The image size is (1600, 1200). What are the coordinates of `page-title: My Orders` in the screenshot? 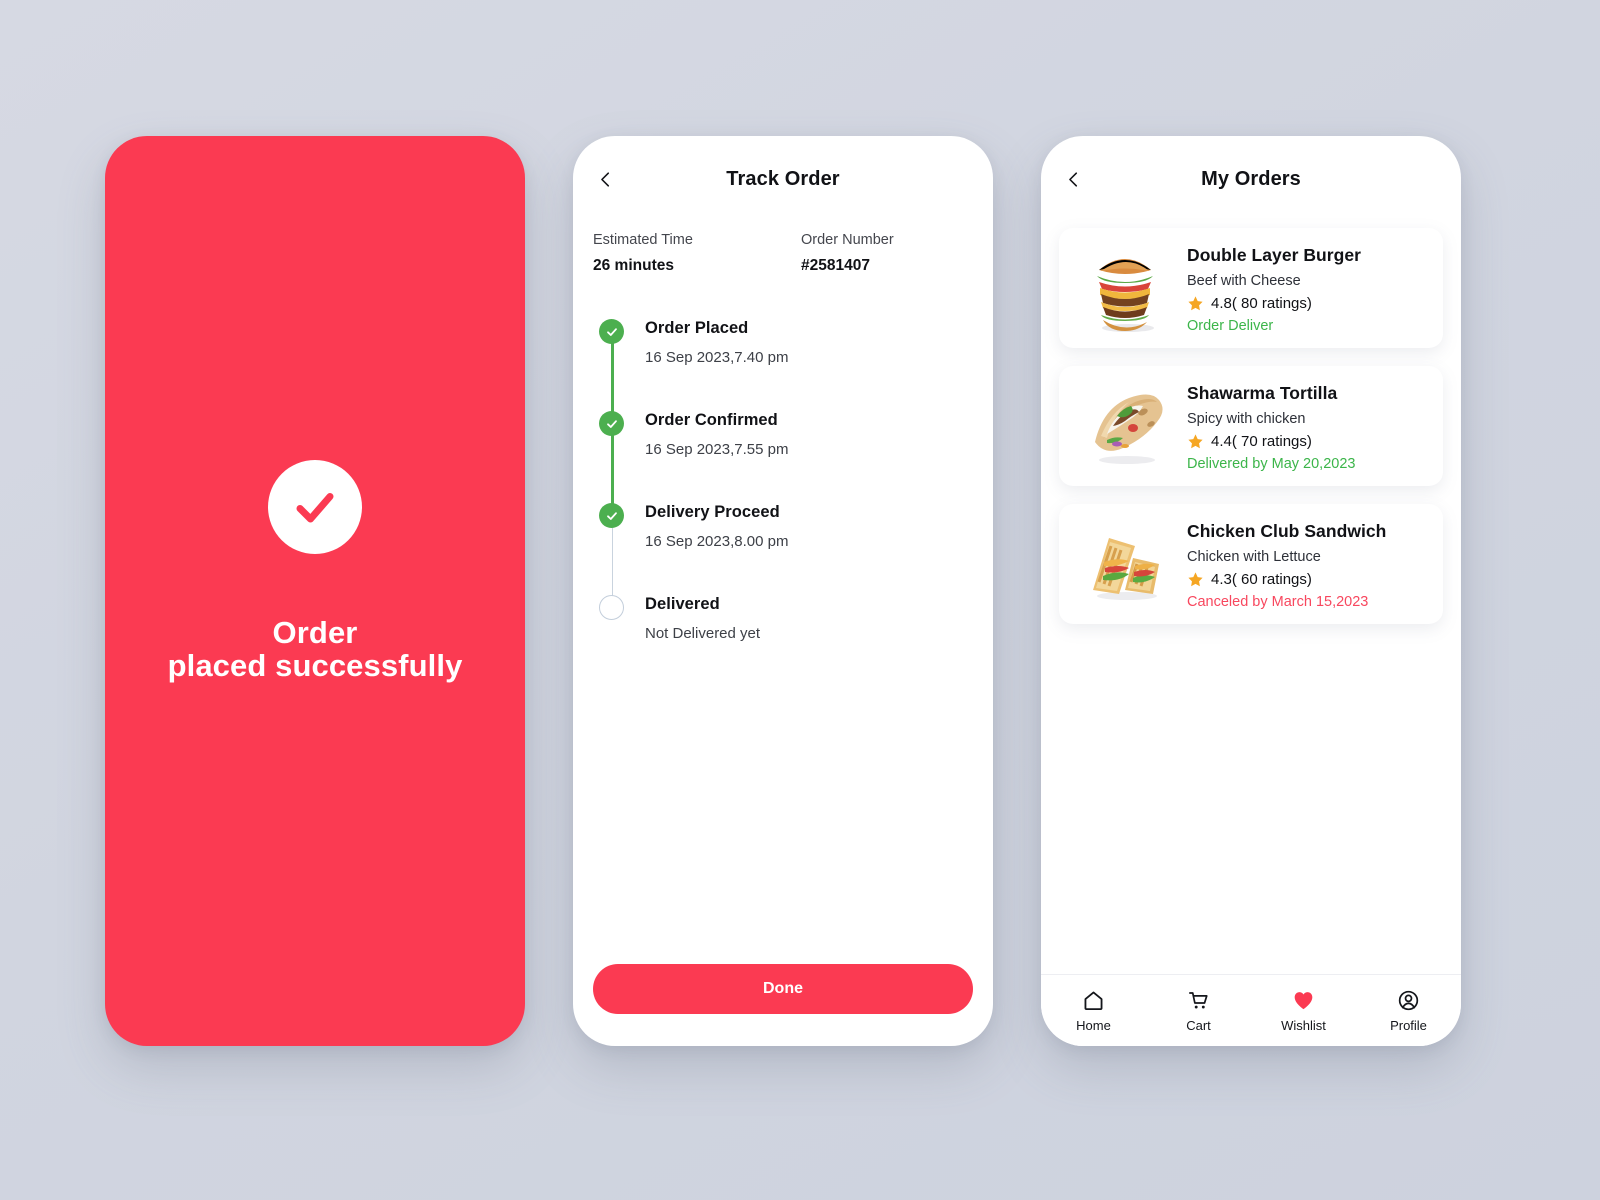 It's located at (1251, 178).